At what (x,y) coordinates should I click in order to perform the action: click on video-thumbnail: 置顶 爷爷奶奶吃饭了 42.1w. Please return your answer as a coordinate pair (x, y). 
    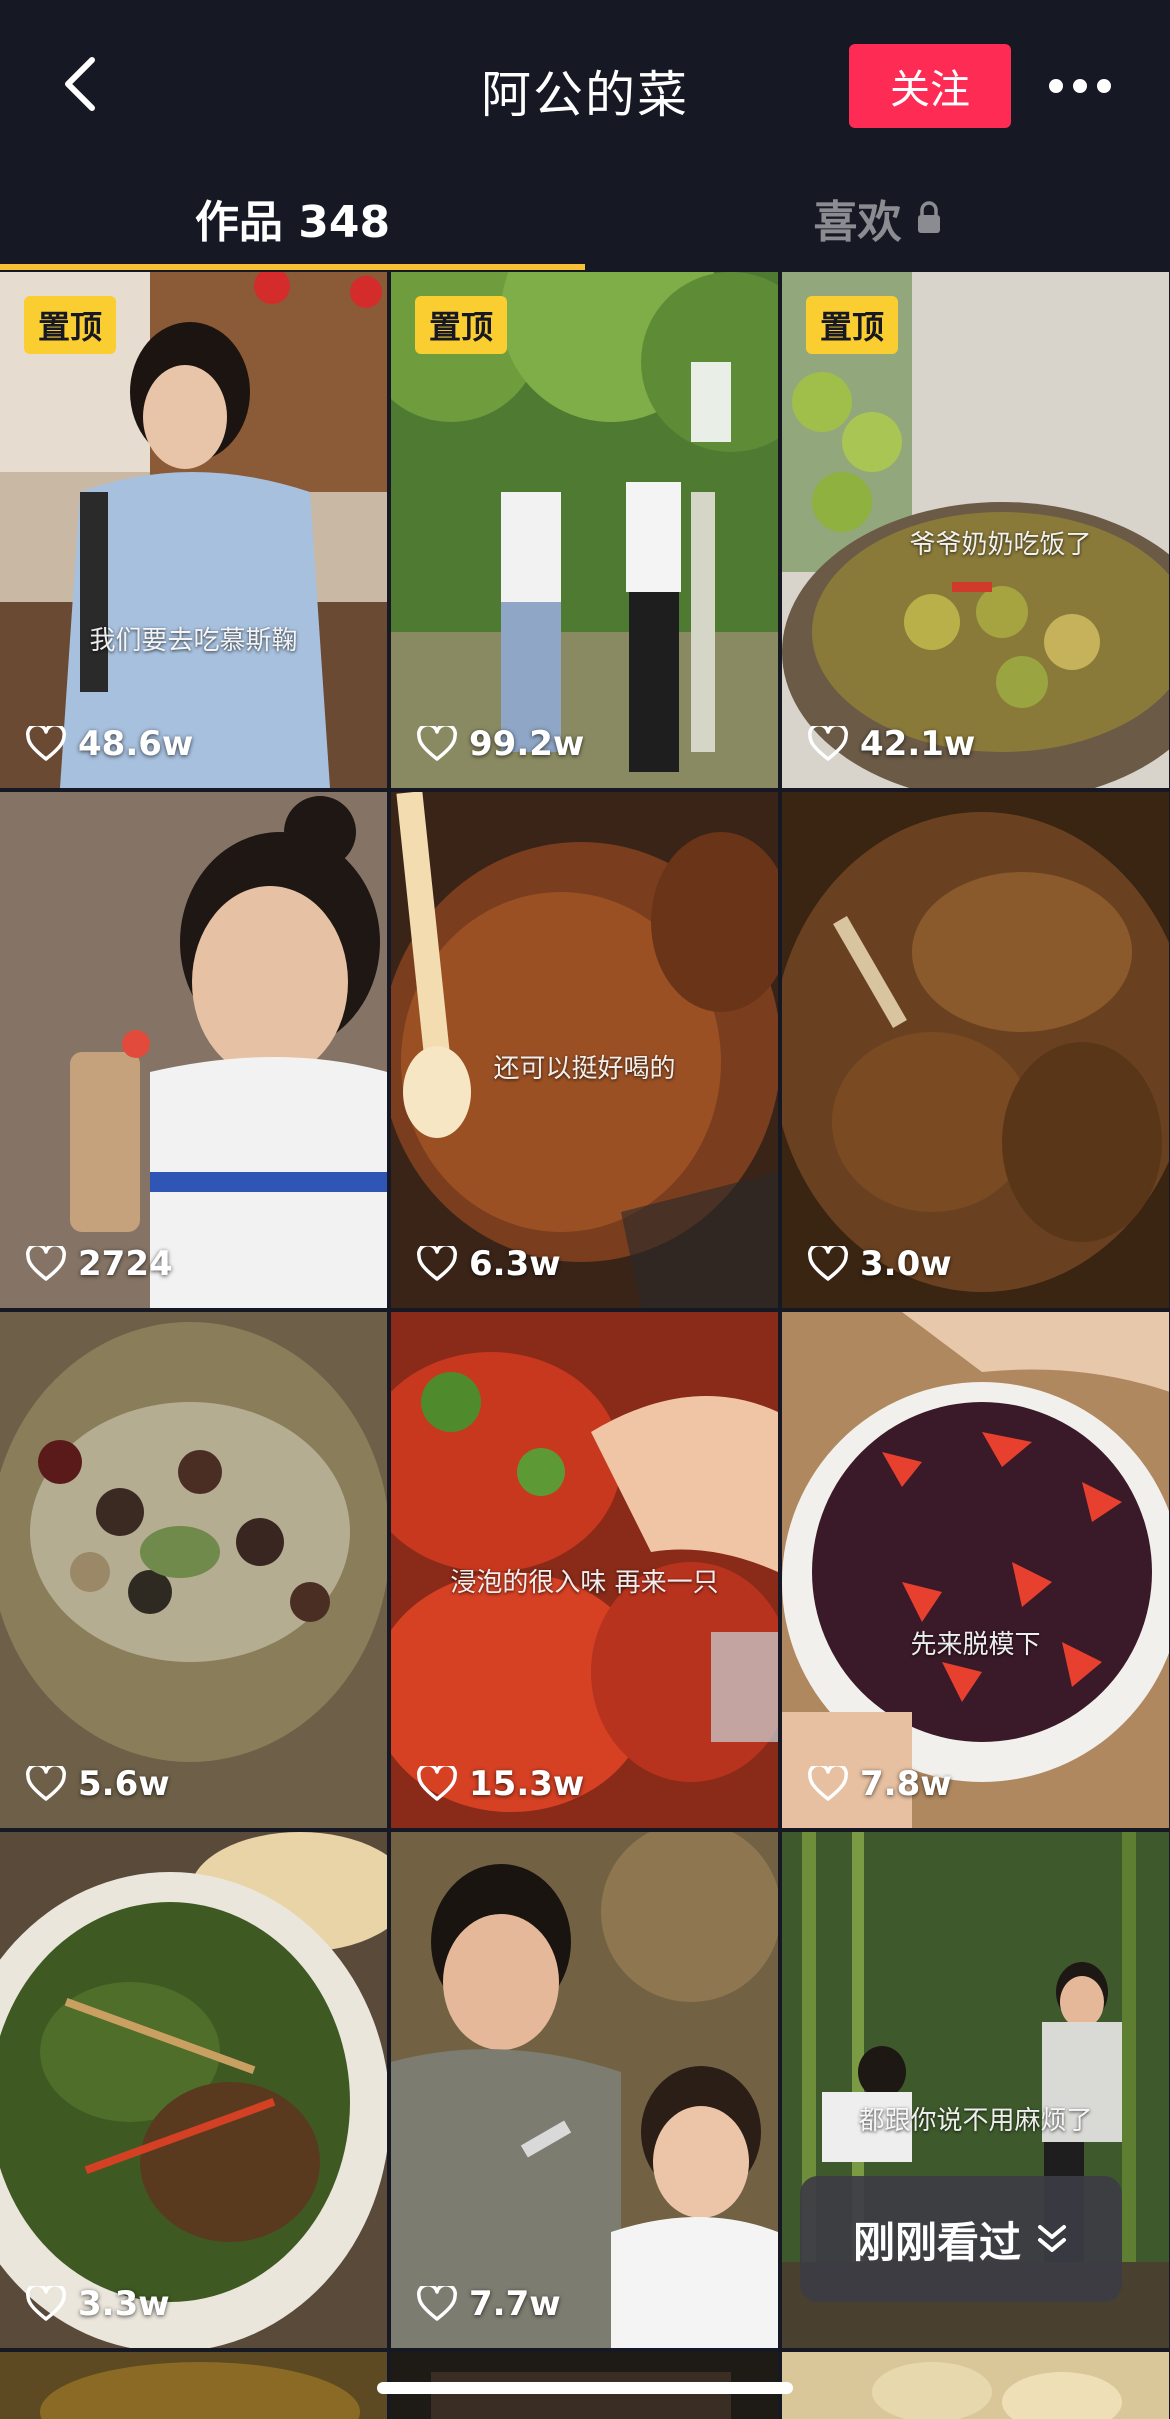
    Looking at the image, I should click on (975, 530).